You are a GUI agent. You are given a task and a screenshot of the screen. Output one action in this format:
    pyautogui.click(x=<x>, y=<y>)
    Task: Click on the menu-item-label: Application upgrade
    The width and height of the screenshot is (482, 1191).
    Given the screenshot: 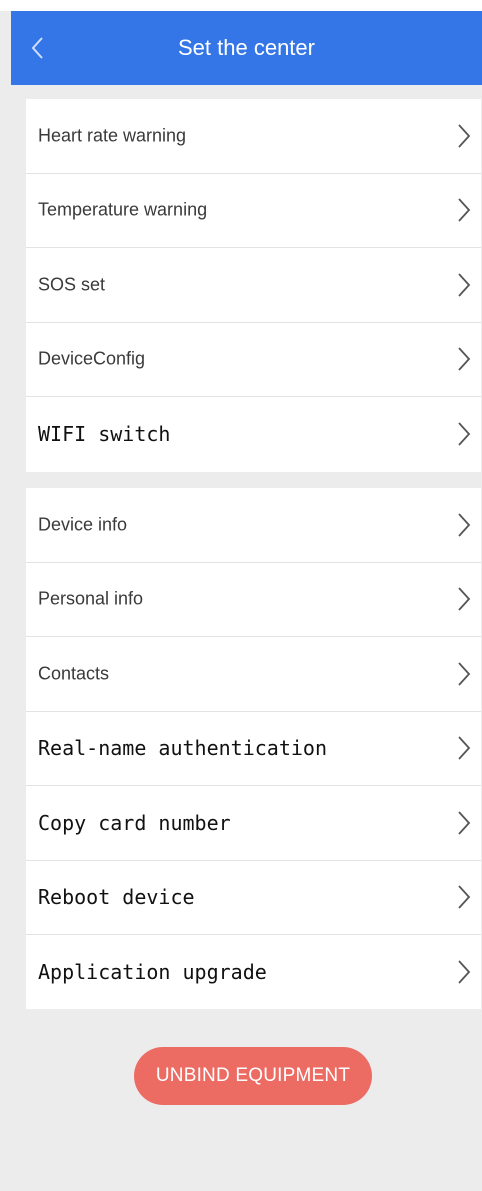 What is the action you would take?
    pyautogui.click(x=152, y=972)
    